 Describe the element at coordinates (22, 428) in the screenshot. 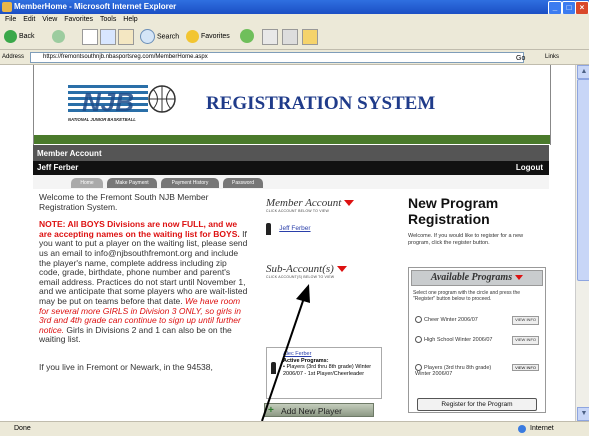

I see `status-text: Done` at that location.